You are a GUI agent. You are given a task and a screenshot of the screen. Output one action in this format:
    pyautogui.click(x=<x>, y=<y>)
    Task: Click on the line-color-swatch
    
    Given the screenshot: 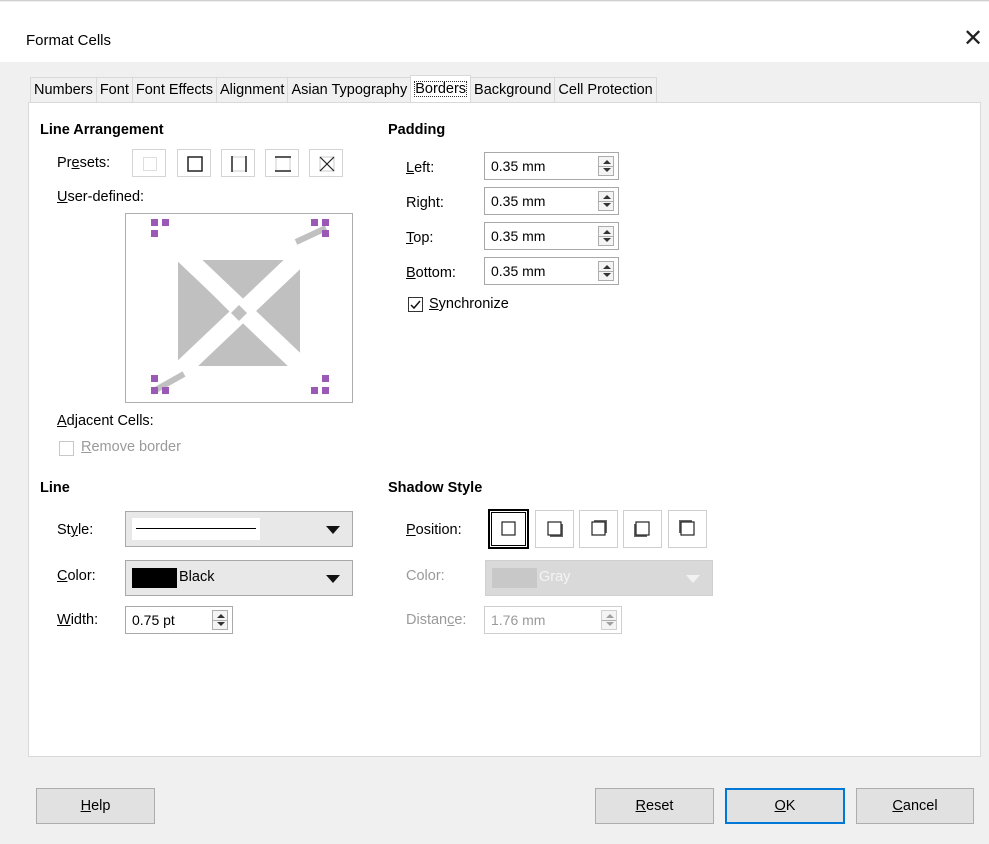 What is the action you would take?
    pyautogui.click(x=154, y=578)
    